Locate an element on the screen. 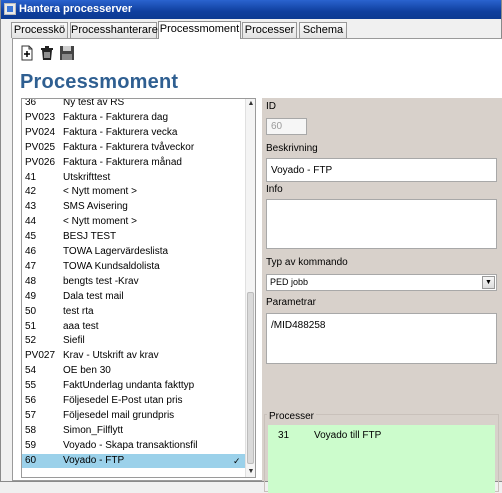 This screenshot has width=502, height=493. moment-id: 49 is located at coordinates (31, 296).